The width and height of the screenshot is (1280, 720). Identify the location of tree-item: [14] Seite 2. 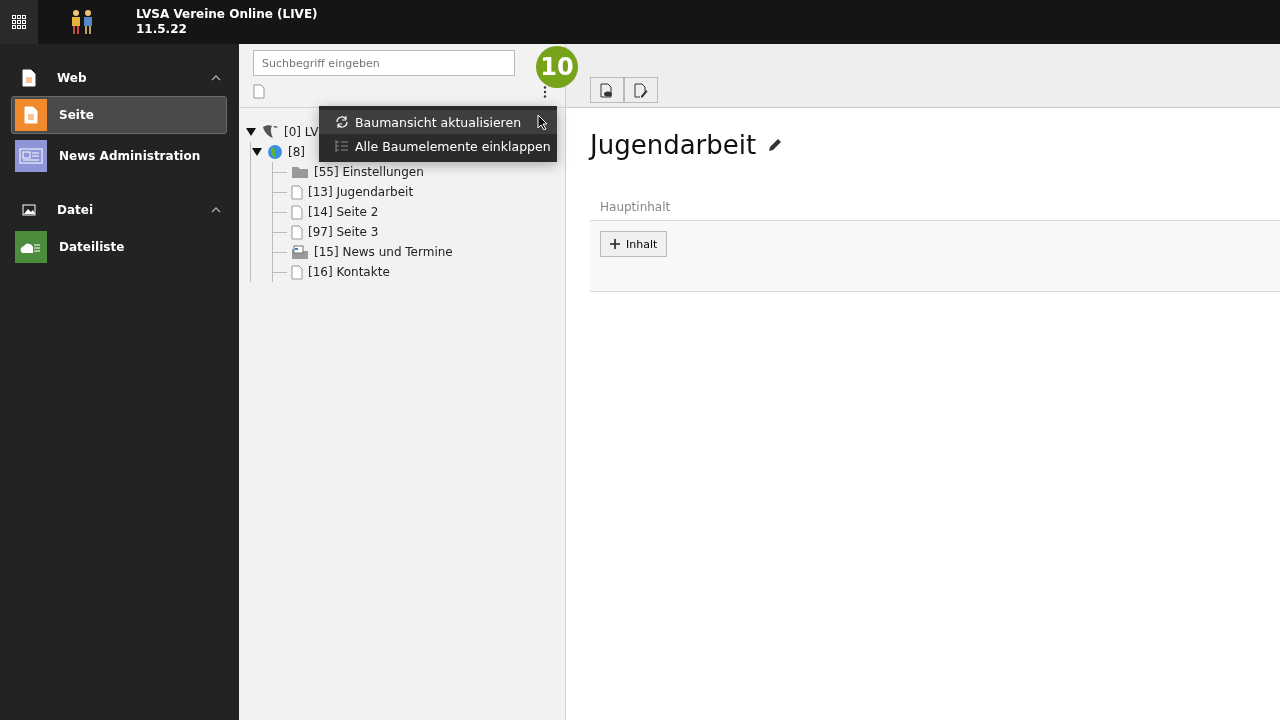
(343, 212).